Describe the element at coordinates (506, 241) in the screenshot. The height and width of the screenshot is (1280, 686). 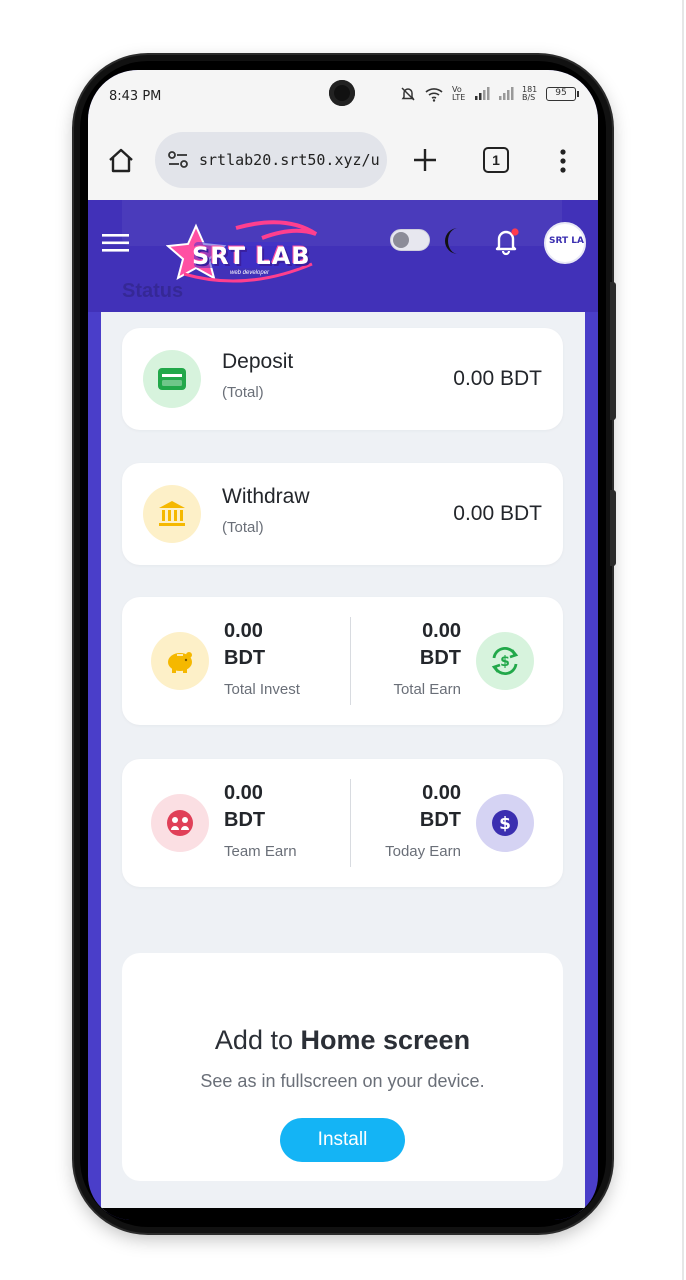
I see `notification-bell-icon` at that location.